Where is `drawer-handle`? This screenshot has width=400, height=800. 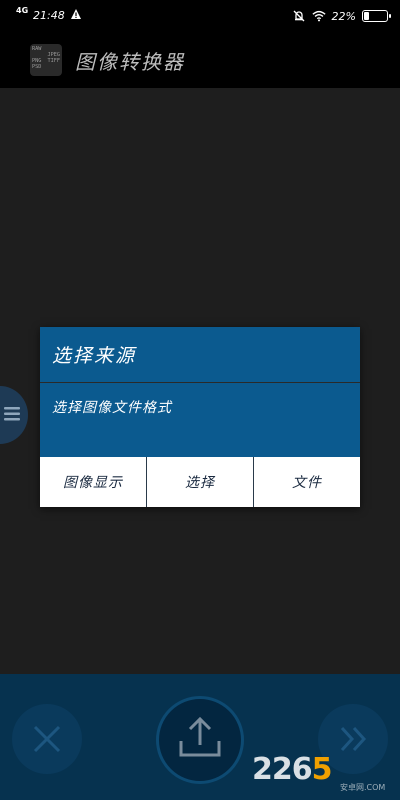
drawer-handle is located at coordinates (14, 415).